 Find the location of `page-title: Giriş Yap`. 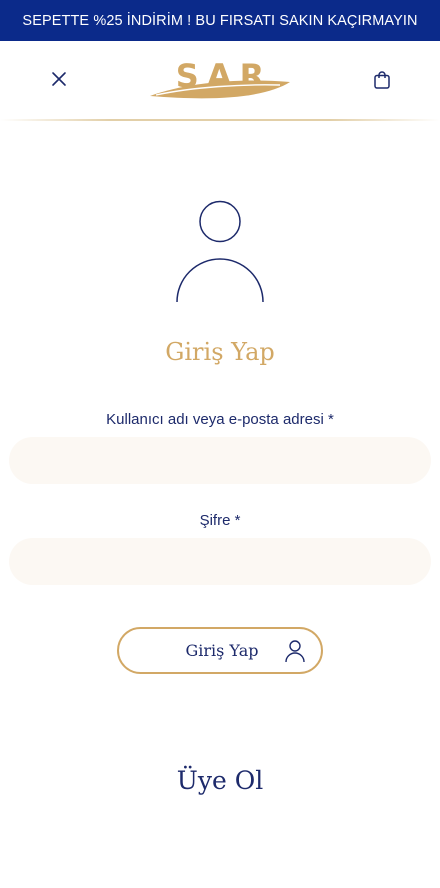

page-title: Giriş Yap is located at coordinates (220, 352).